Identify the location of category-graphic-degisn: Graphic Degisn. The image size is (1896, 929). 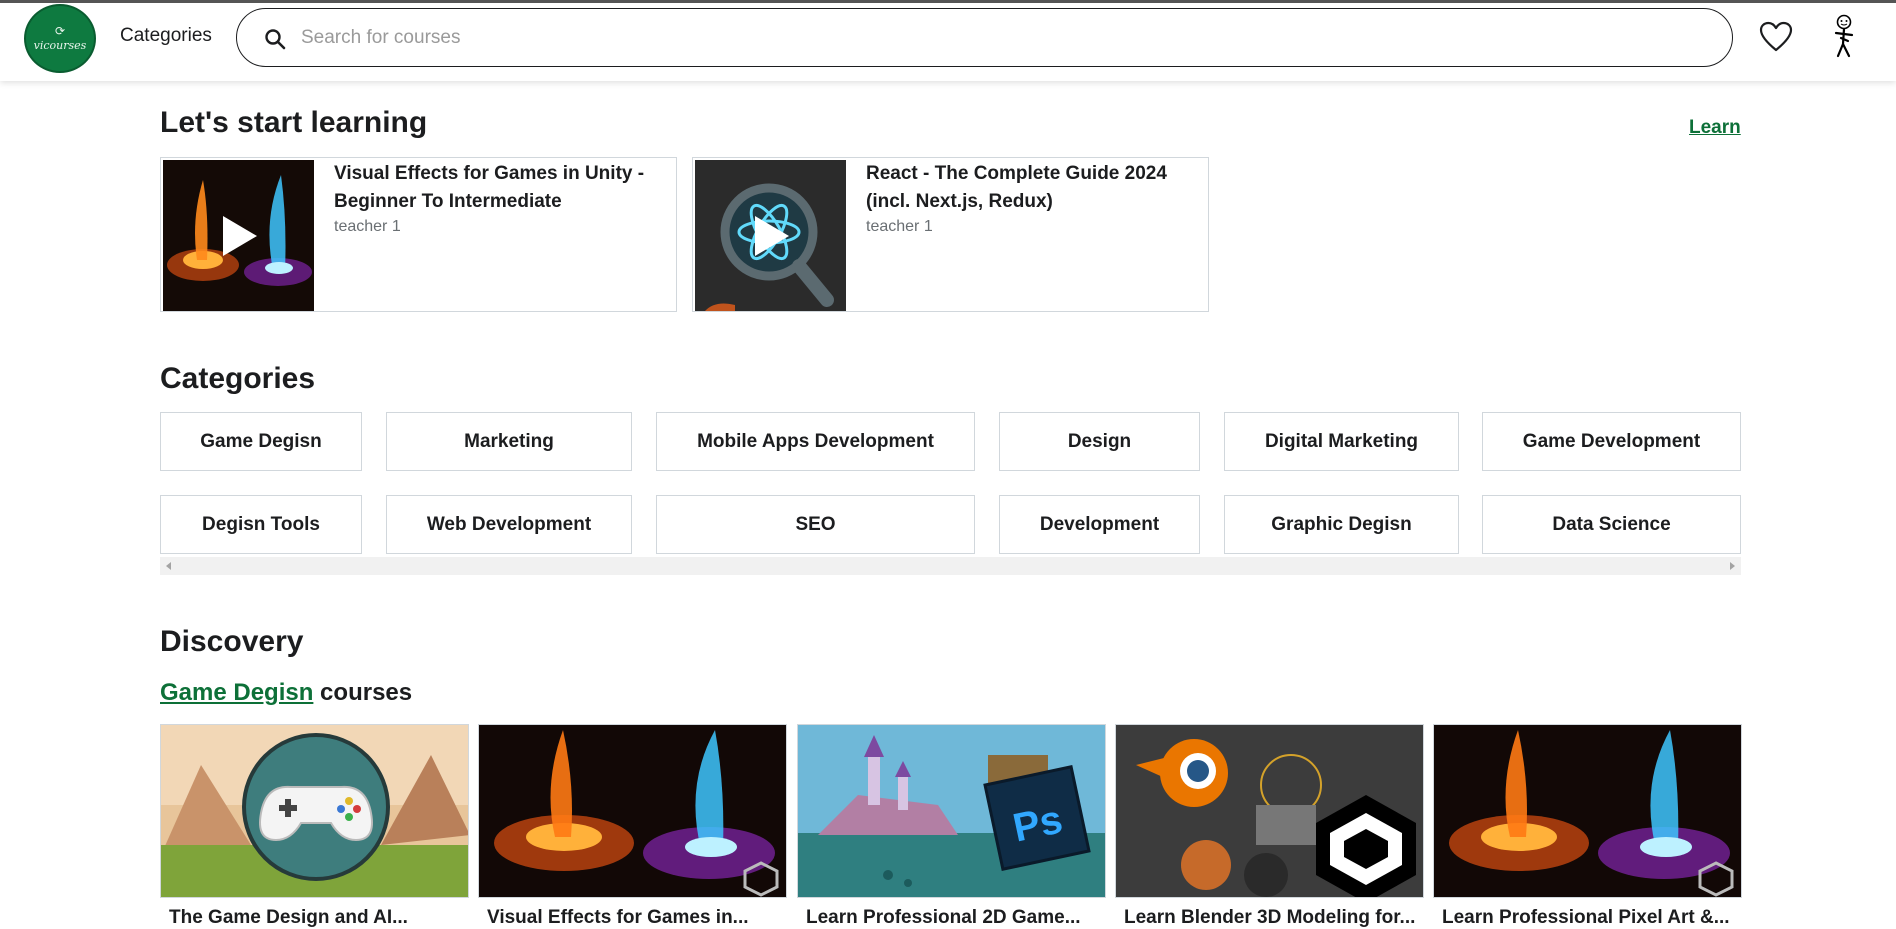
(1341, 524).